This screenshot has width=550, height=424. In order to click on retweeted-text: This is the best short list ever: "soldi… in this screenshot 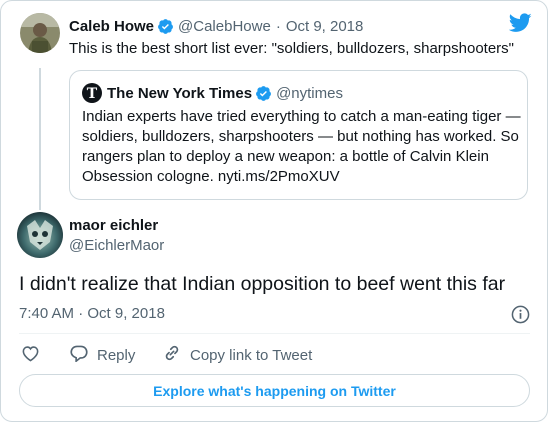, I will do `click(292, 48)`.